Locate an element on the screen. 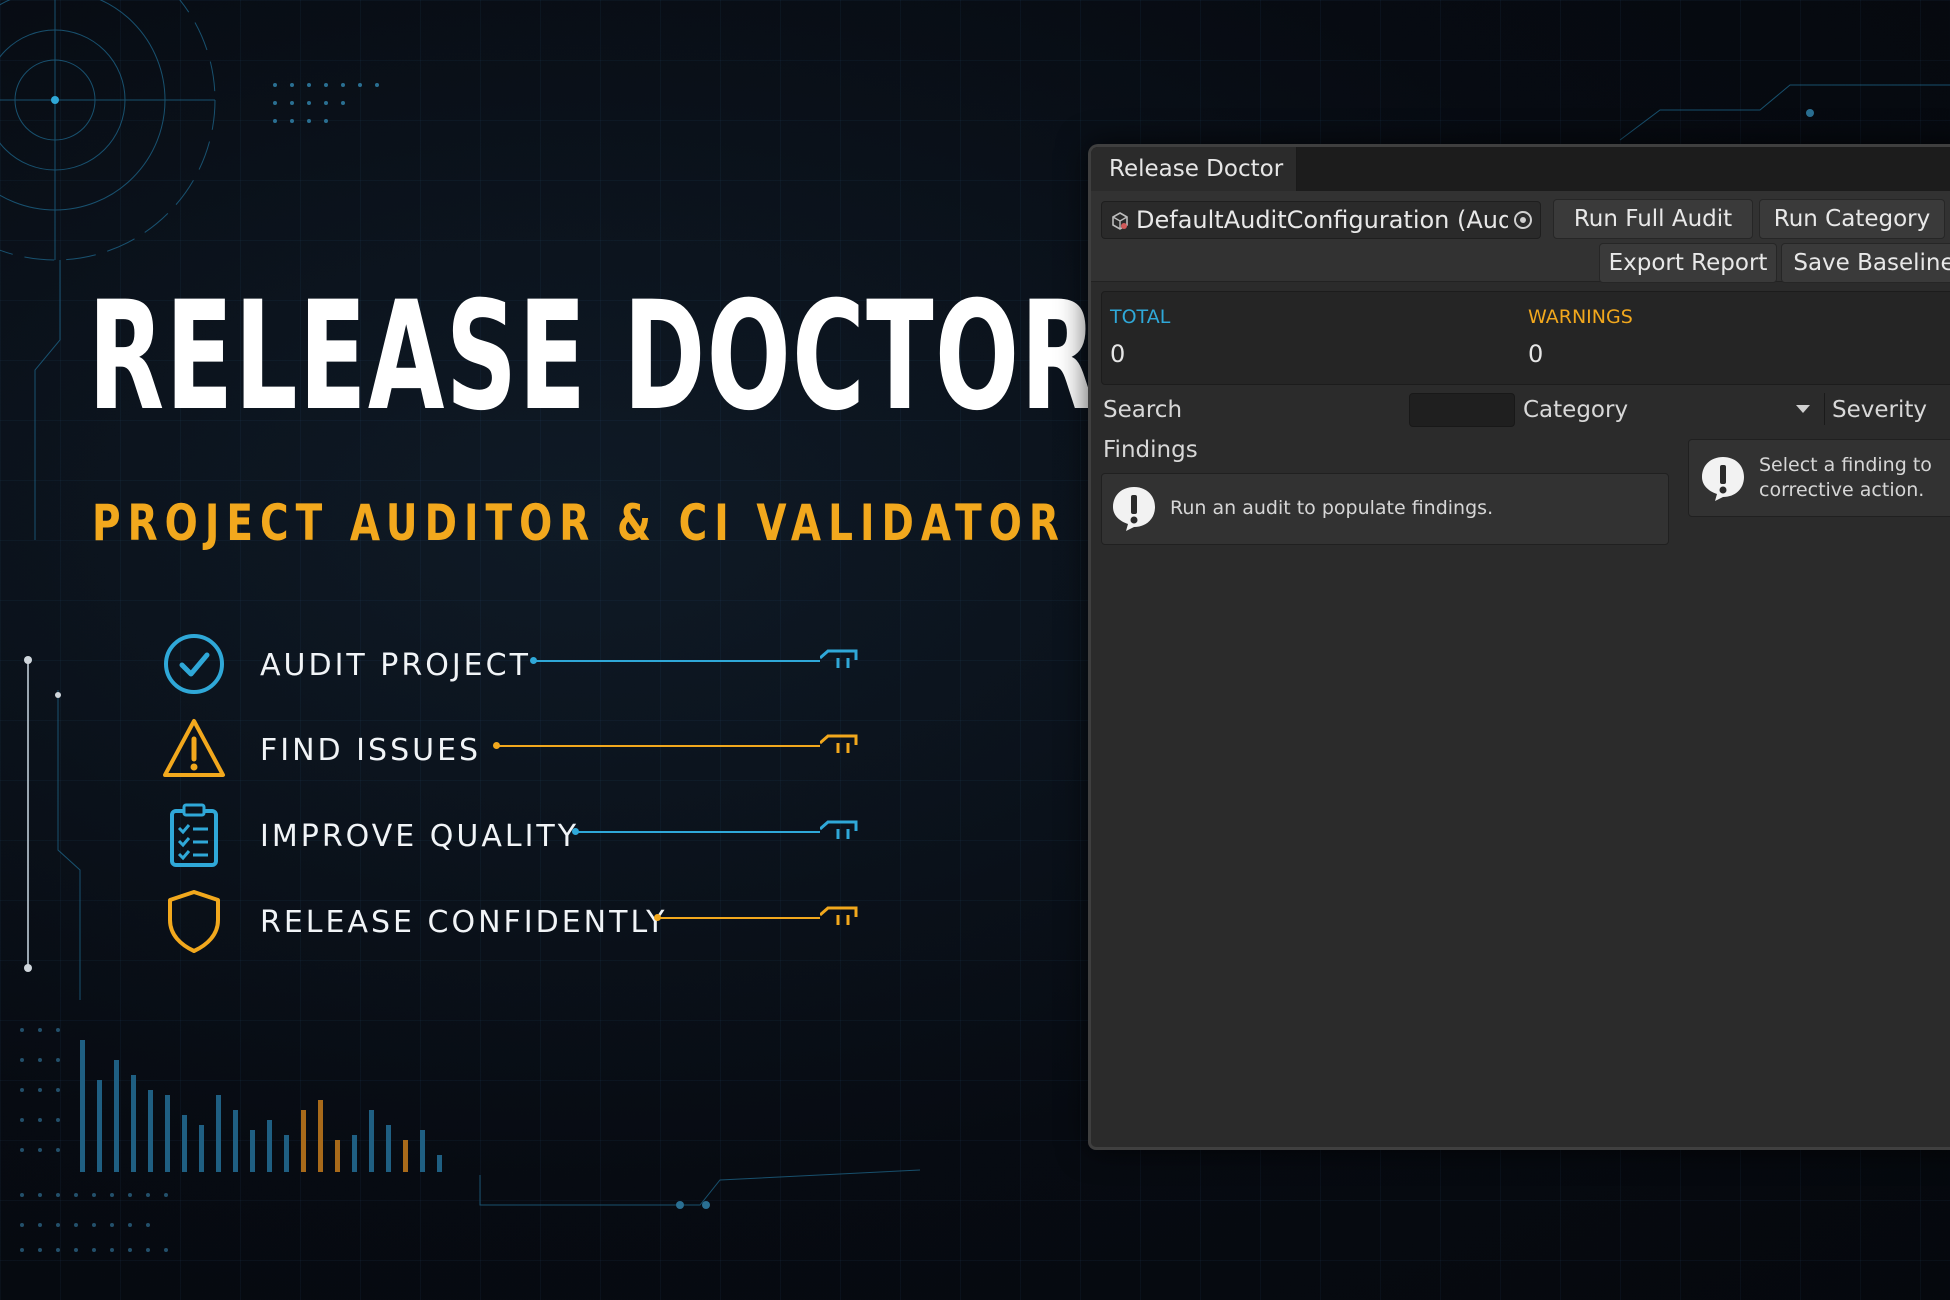 The image size is (1950, 1300). run-category-button: Run Category is located at coordinates (1852, 219).